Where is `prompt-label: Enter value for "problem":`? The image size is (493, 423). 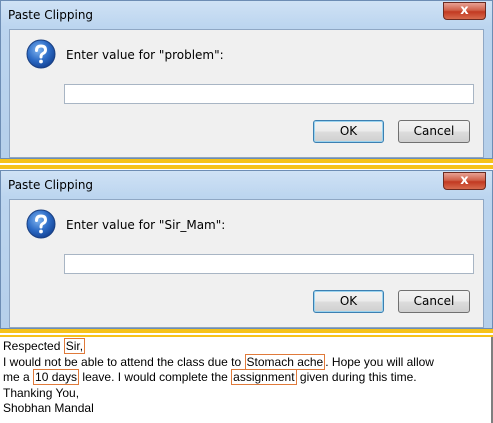 prompt-label: Enter value for "problem": is located at coordinates (145, 55).